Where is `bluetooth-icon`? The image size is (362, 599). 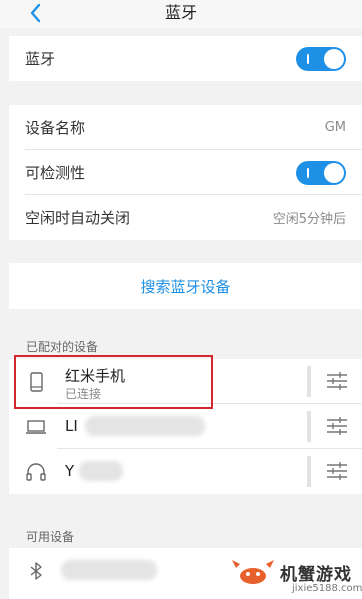
bluetooth-icon is located at coordinates (36, 571).